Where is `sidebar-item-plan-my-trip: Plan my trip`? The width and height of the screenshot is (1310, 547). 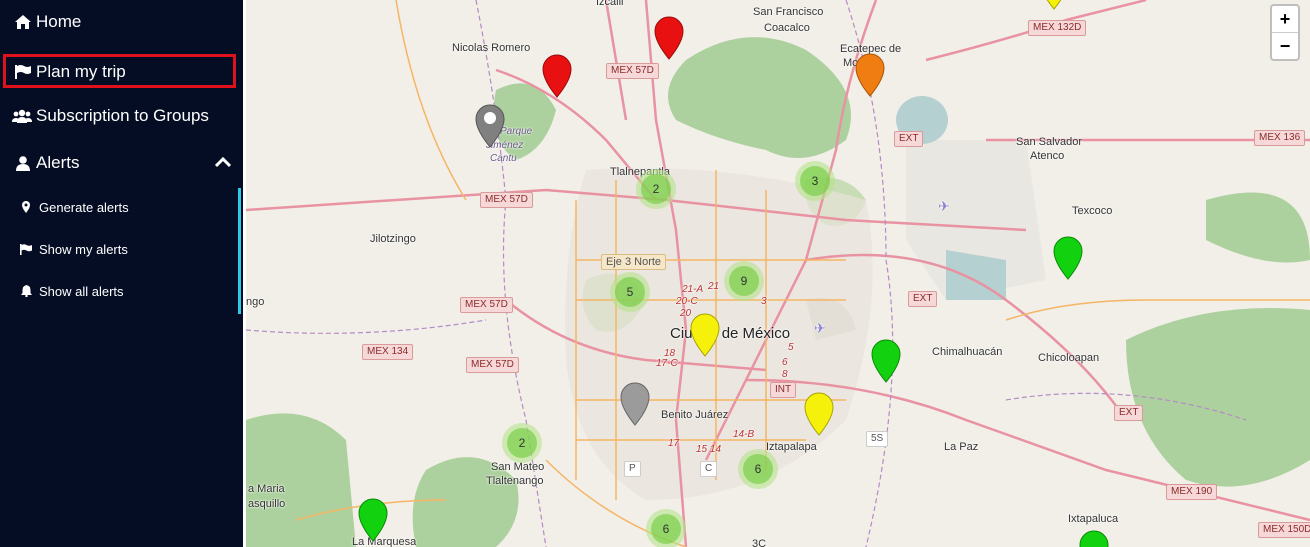
sidebar-item-plan-my-trip: Plan my trip is located at coordinates (128, 72).